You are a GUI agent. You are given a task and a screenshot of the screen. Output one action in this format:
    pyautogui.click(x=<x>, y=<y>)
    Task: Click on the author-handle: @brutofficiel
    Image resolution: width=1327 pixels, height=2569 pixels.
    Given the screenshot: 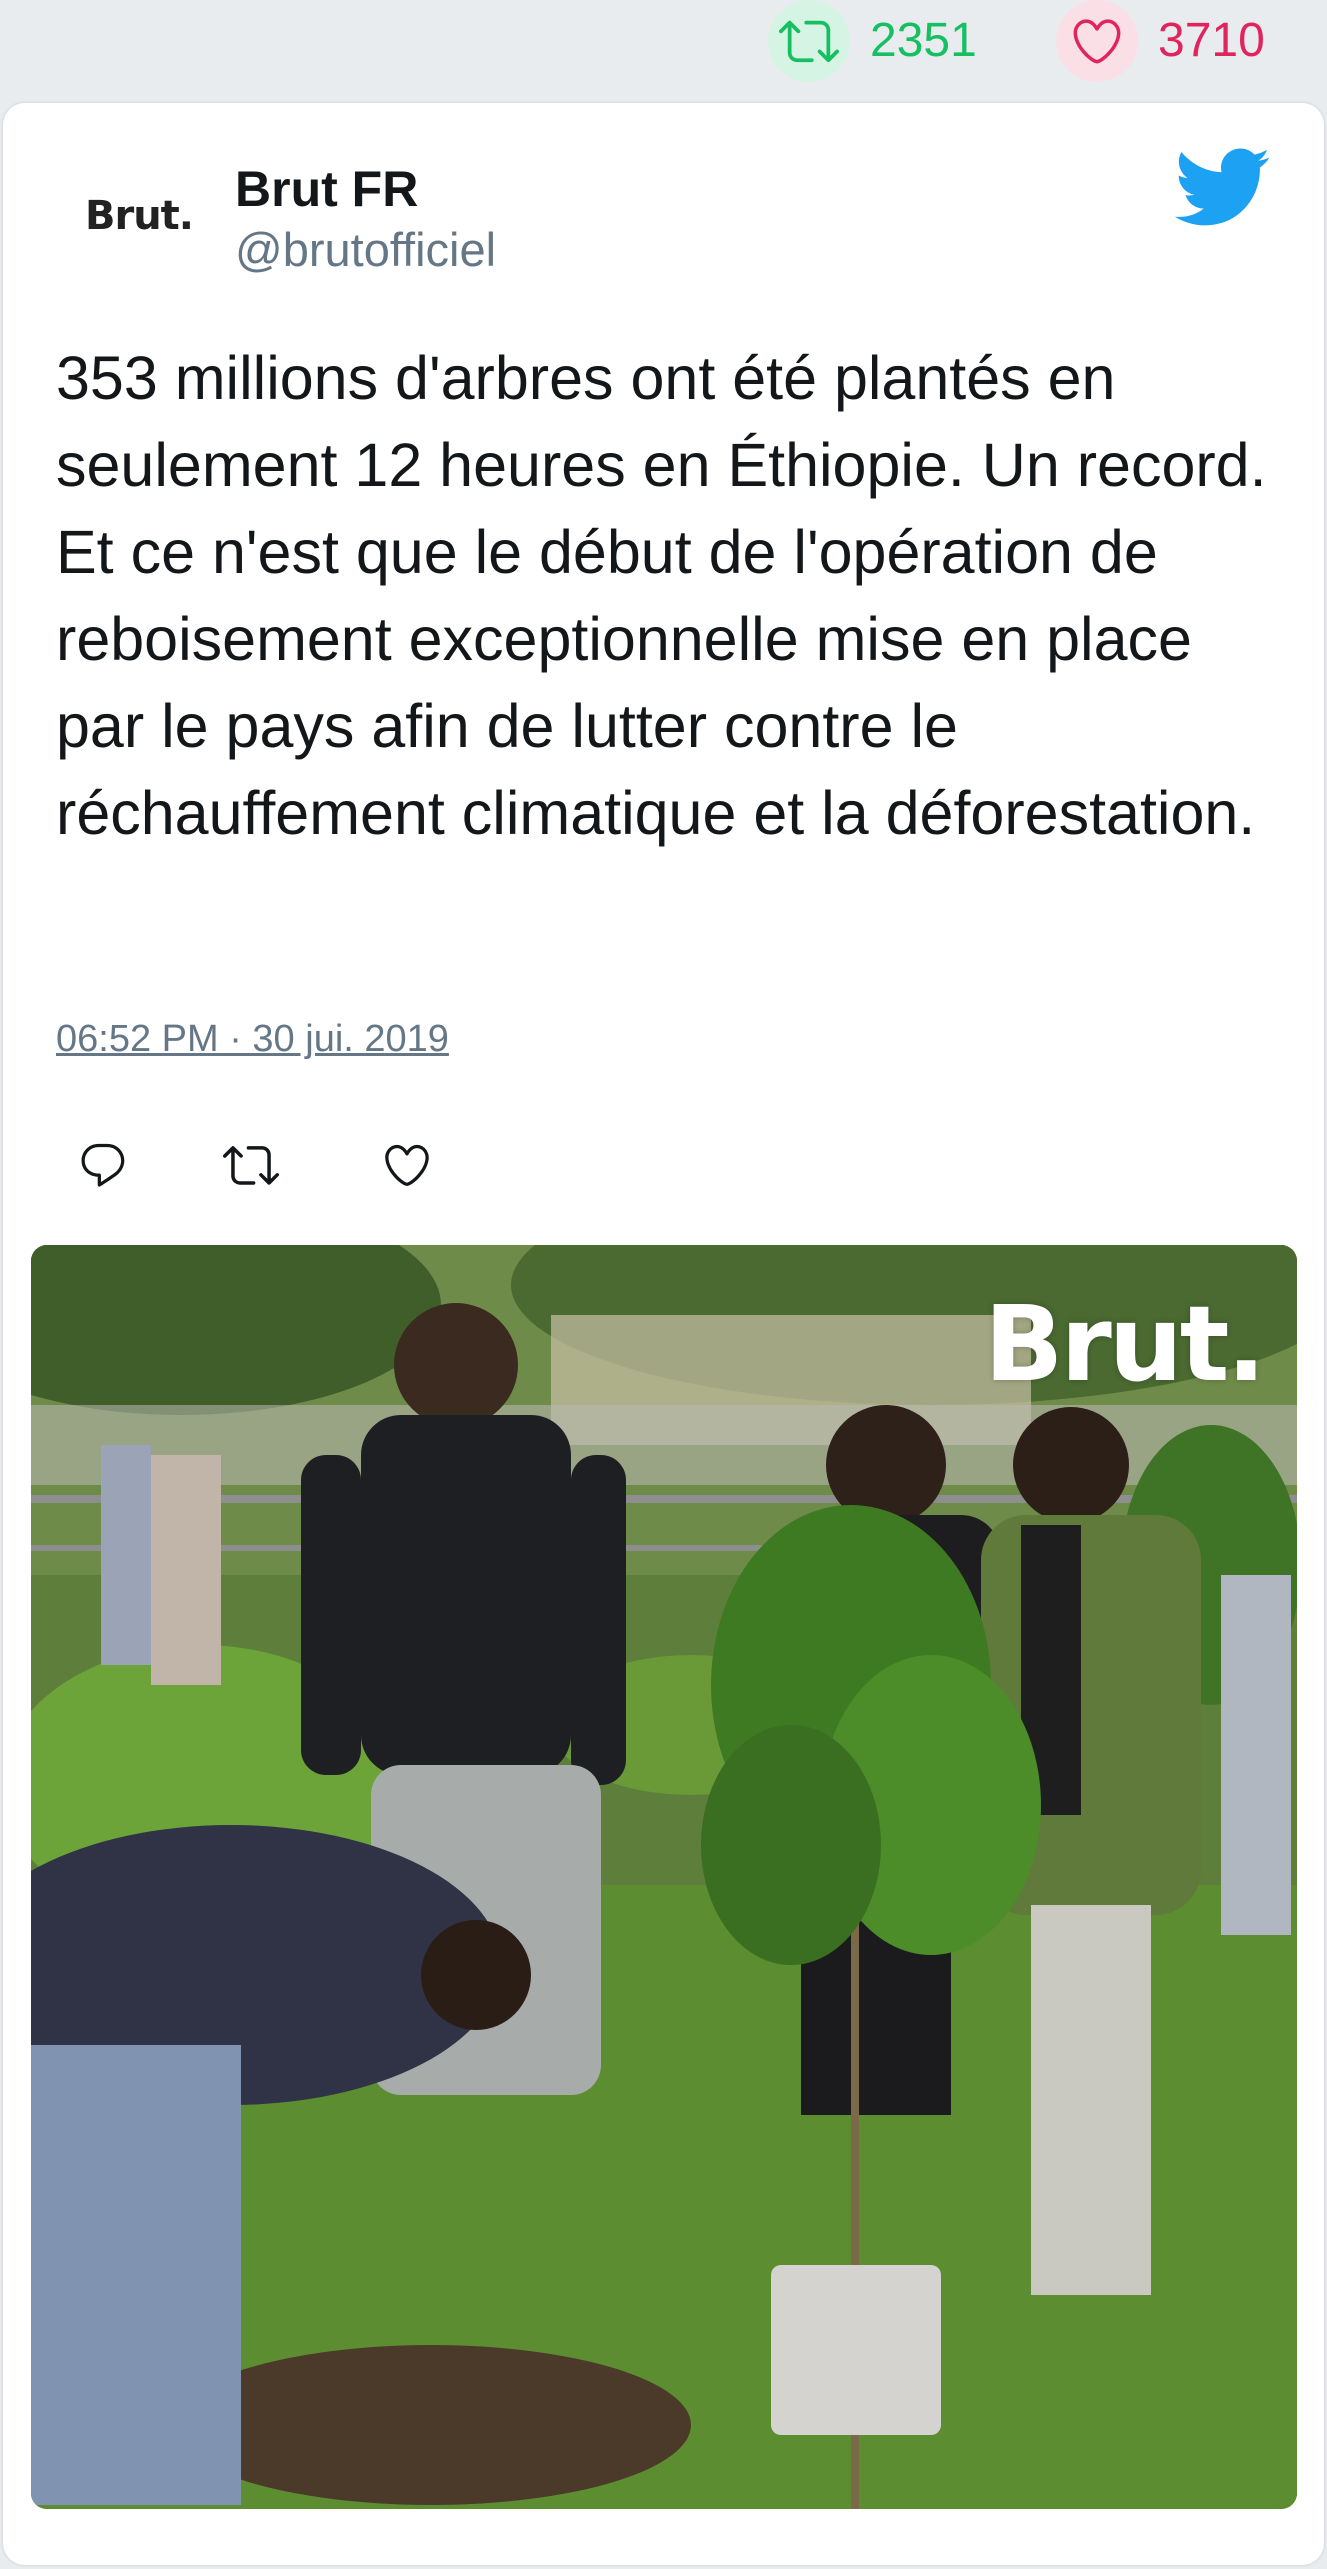 What is the action you would take?
    pyautogui.click(x=365, y=249)
    